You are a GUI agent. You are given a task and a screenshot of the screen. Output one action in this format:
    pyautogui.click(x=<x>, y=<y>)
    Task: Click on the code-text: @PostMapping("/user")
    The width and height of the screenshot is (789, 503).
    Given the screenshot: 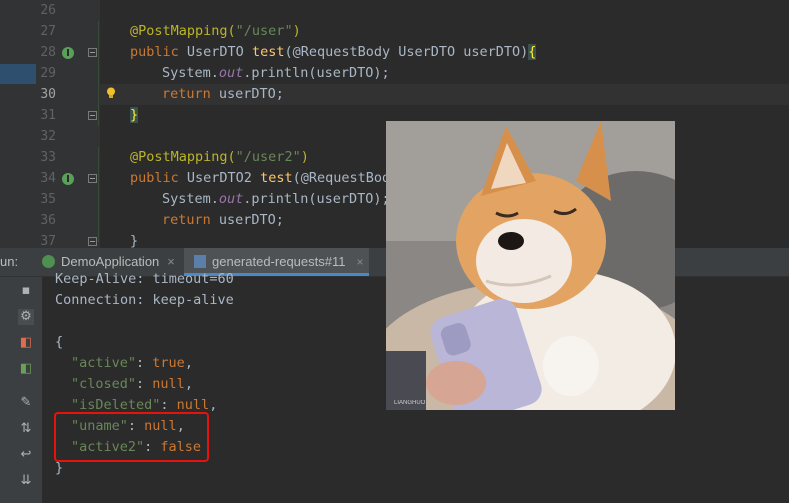 What is the action you would take?
    pyautogui.click(x=215, y=31)
    